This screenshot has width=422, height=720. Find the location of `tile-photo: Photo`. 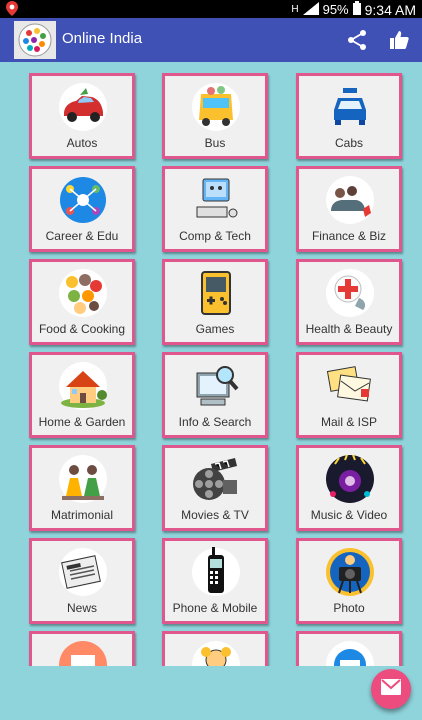

tile-photo: Photo is located at coordinates (349, 581).